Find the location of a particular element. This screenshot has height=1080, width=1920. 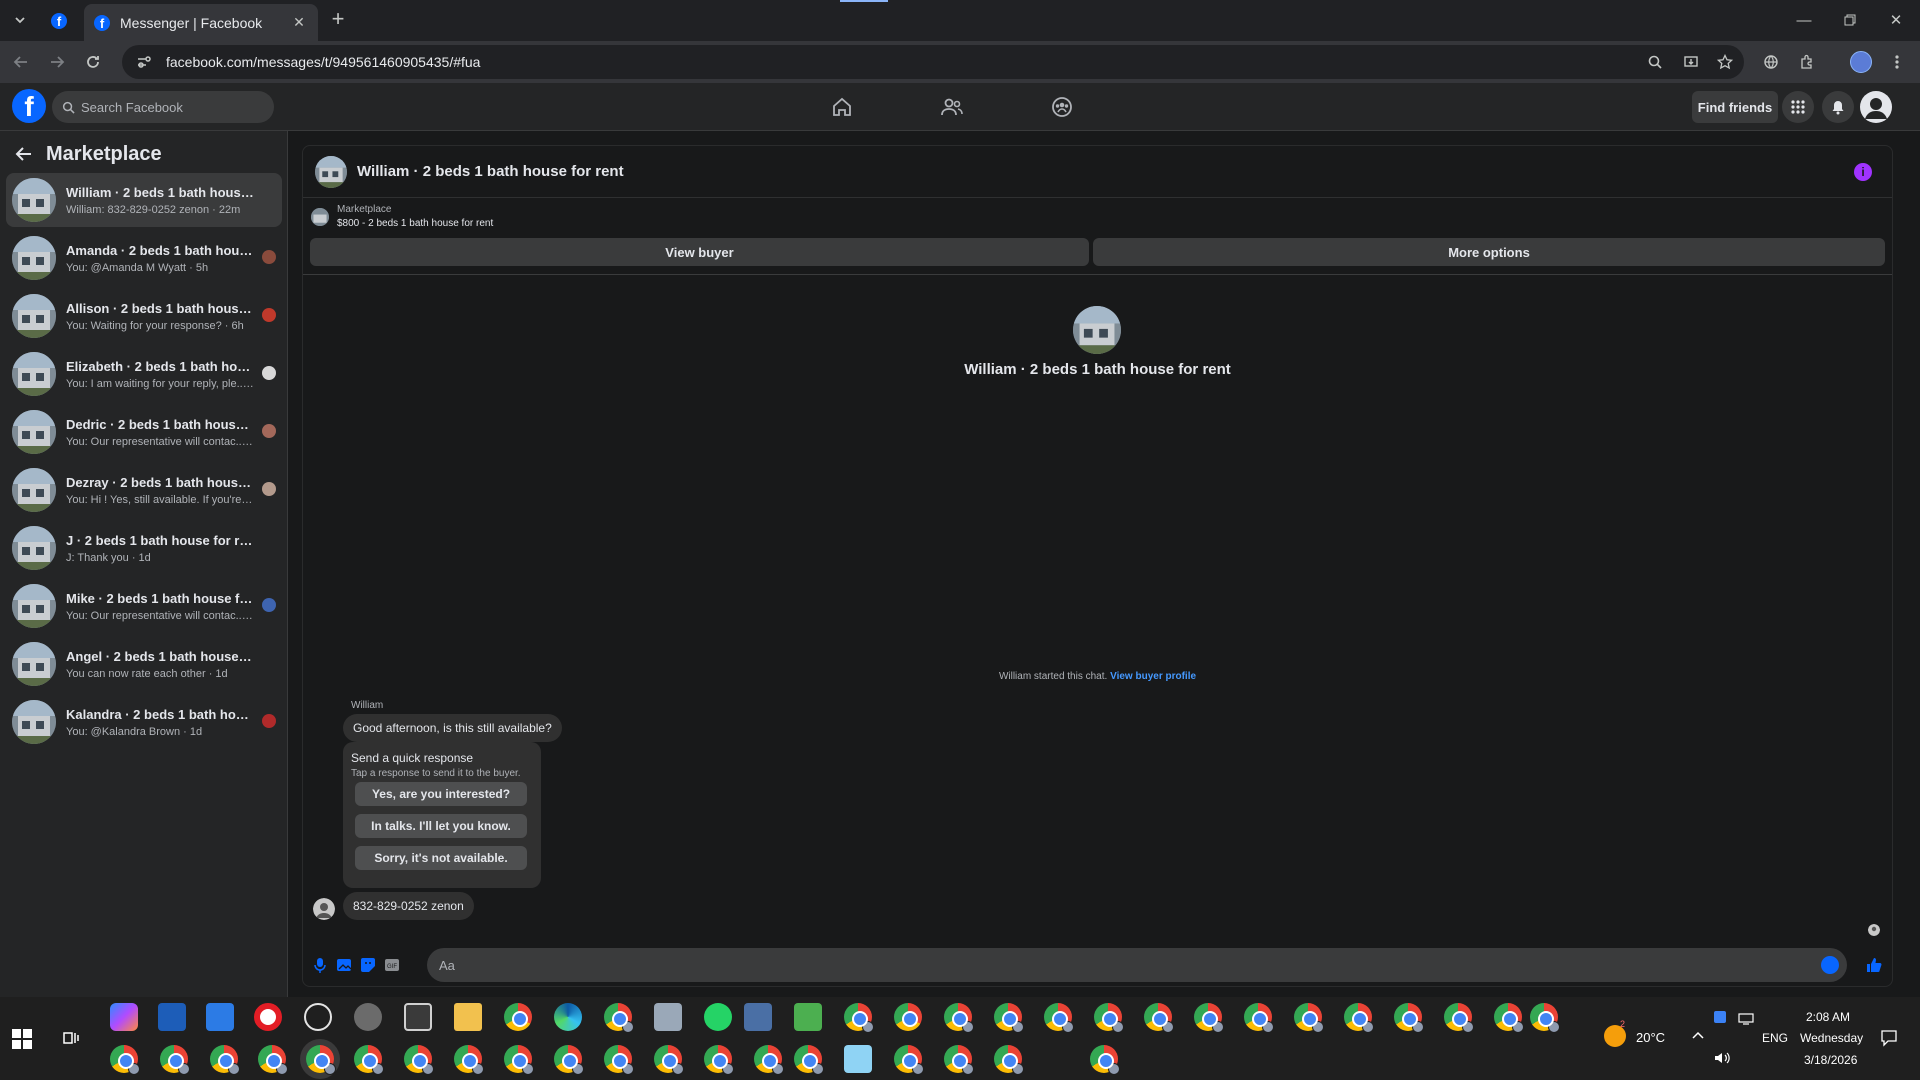

edge-icon is located at coordinates (568, 1017).